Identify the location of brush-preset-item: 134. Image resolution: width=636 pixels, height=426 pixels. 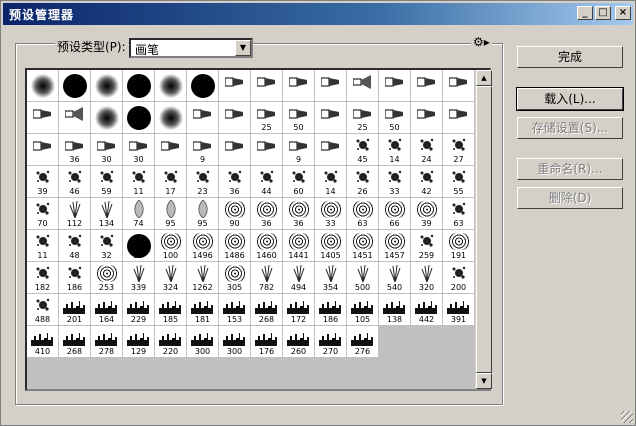
(107, 214).